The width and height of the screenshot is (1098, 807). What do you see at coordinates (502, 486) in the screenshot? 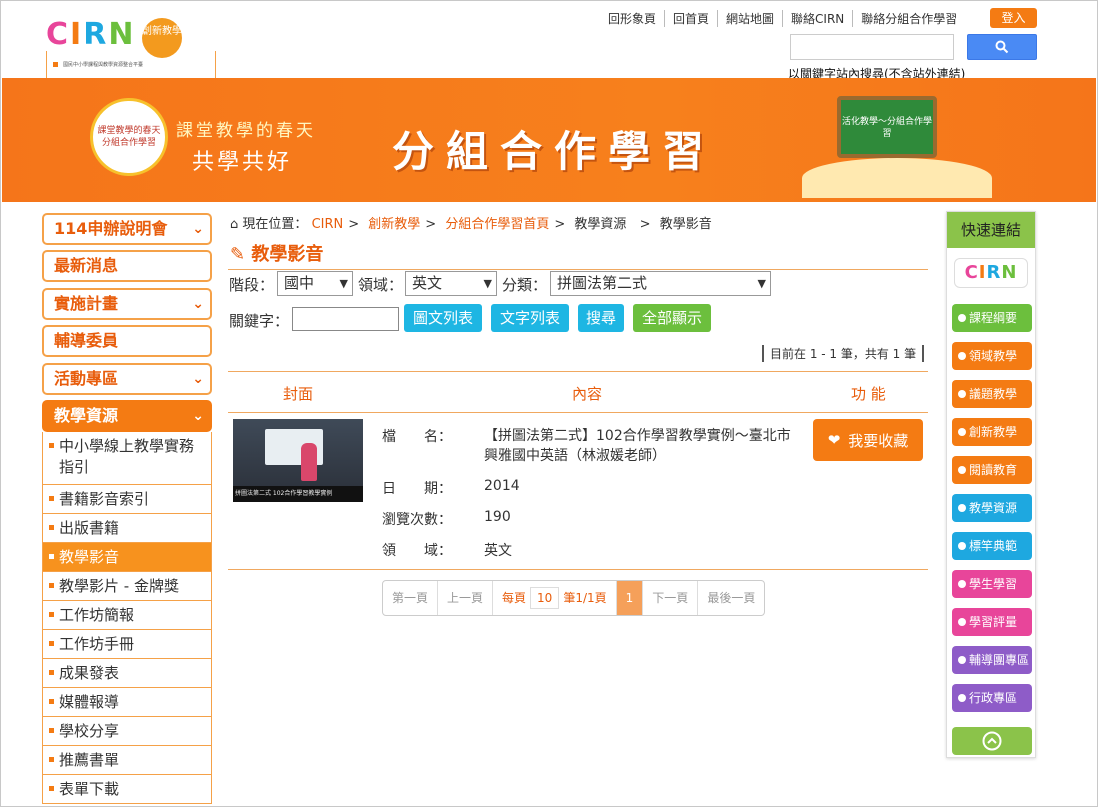
I see `date-value: 2014` at bounding box center [502, 486].